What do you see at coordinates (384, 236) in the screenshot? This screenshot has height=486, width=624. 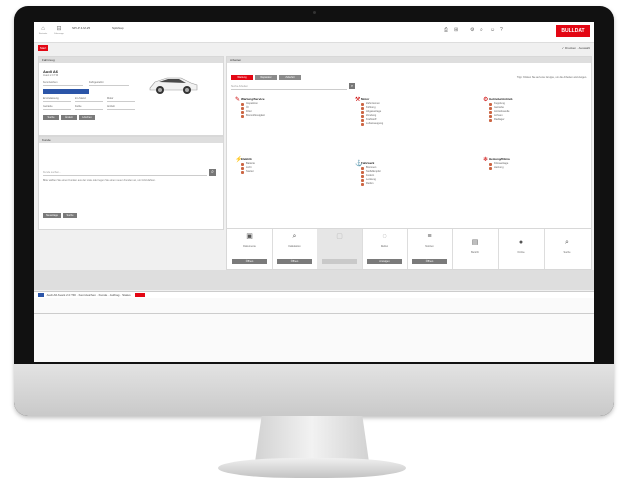 I see `tire-icon: ◌` at bounding box center [384, 236].